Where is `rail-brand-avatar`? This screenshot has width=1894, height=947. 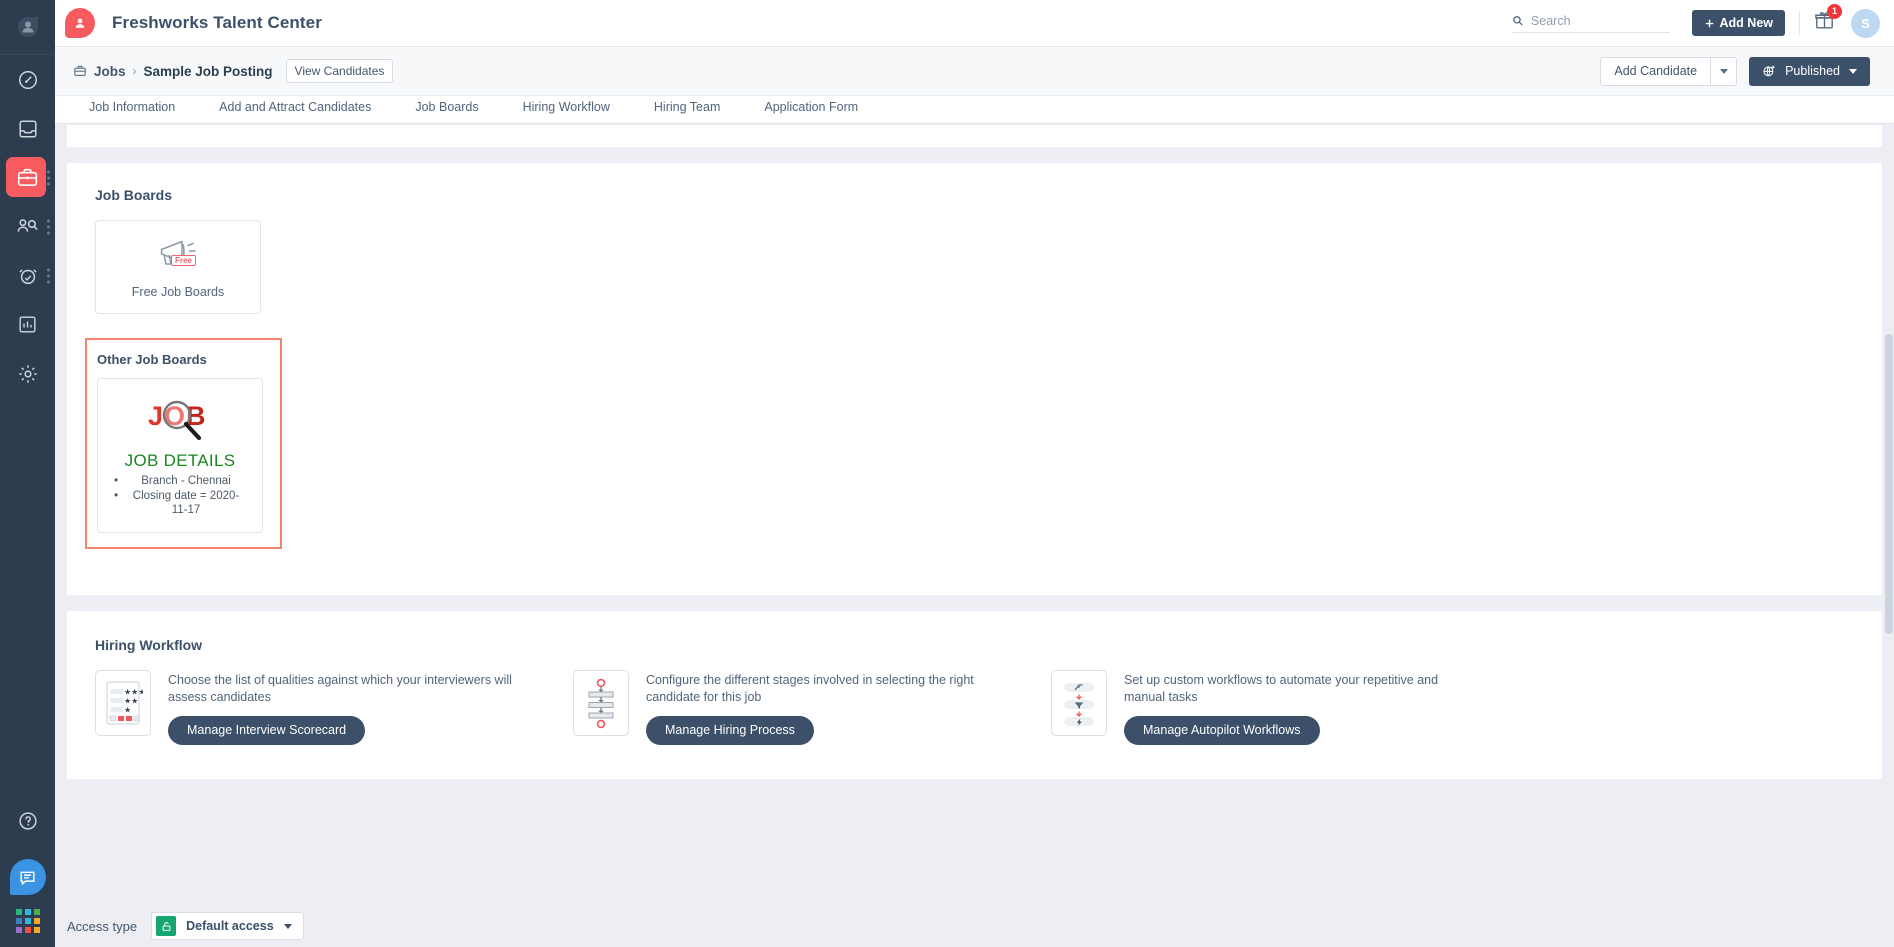 rail-brand-avatar is located at coordinates (27, 27).